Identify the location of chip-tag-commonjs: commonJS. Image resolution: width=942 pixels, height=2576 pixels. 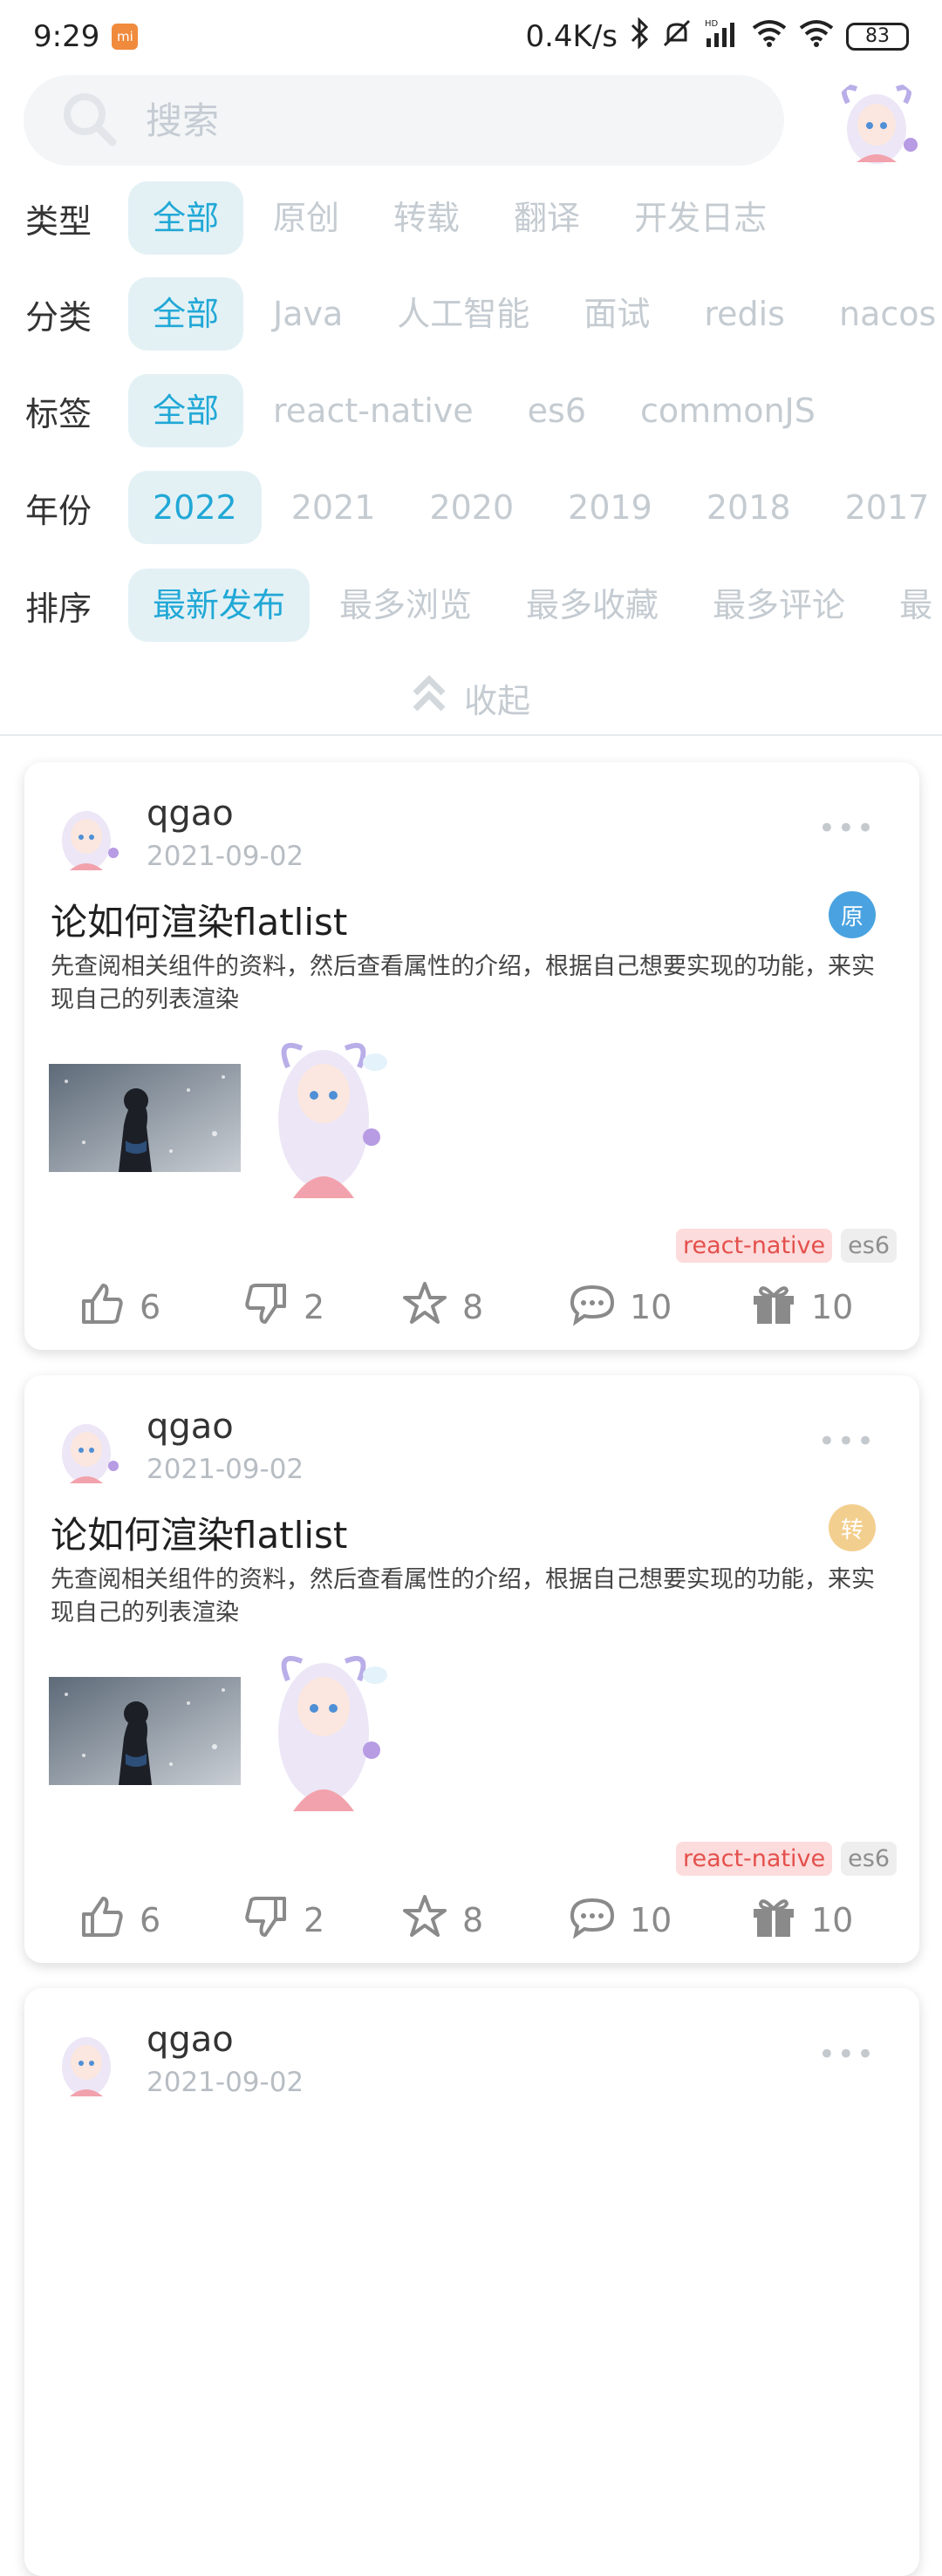
(728, 411).